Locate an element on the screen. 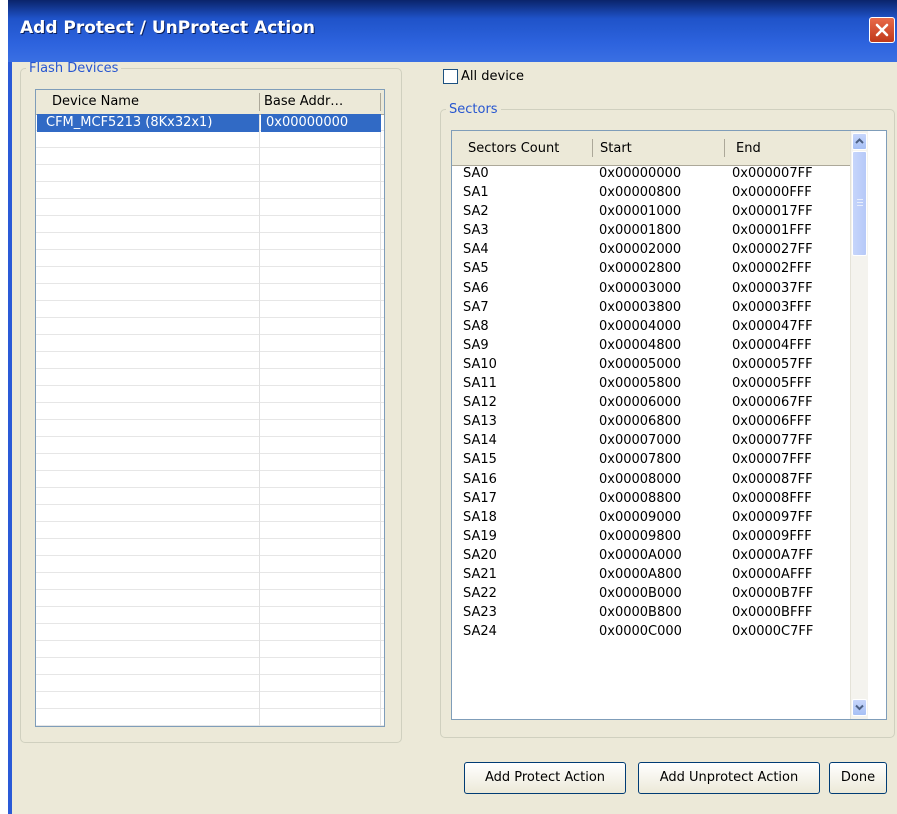  sector-row: SA7 0x00003800 0x00003FFF is located at coordinates (651, 308).